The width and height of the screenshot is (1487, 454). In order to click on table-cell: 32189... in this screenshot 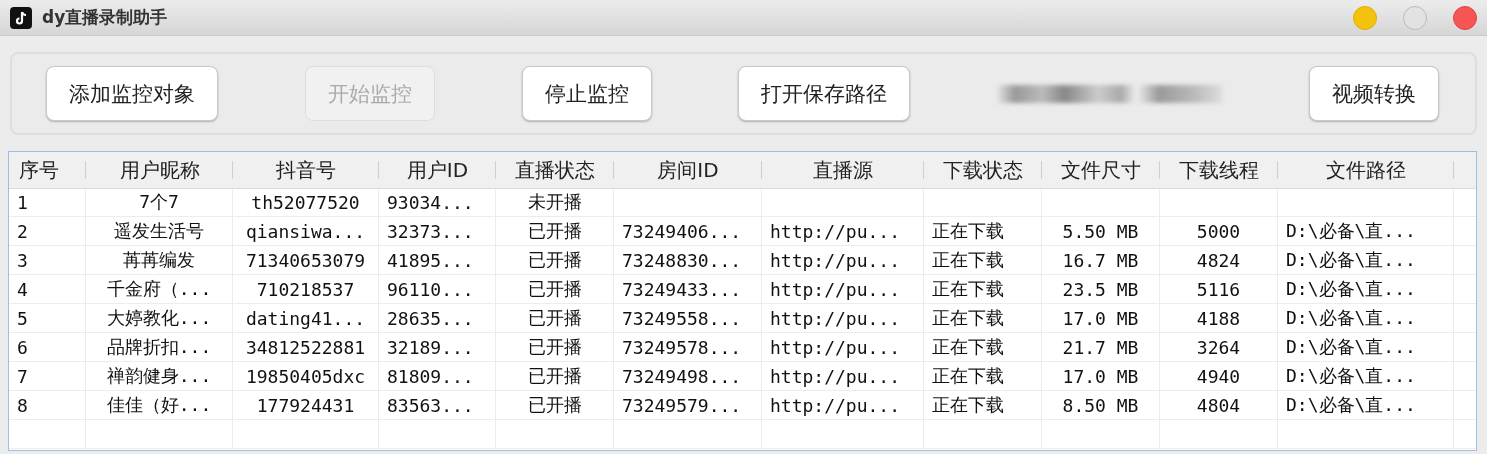, I will do `click(437, 347)`.